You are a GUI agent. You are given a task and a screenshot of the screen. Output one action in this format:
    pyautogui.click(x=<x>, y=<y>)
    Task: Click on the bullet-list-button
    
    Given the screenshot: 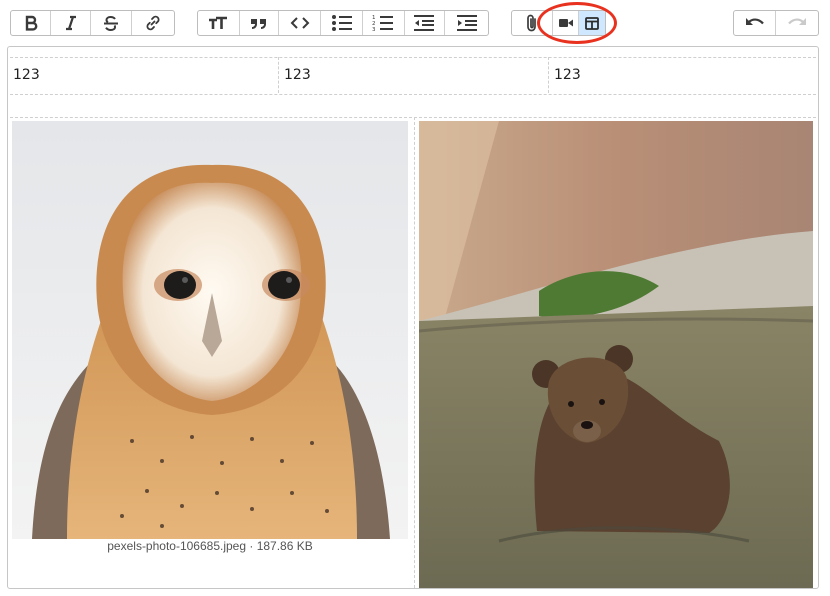 What is the action you would take?
    pyautogui.click(x=342, y=23)
    